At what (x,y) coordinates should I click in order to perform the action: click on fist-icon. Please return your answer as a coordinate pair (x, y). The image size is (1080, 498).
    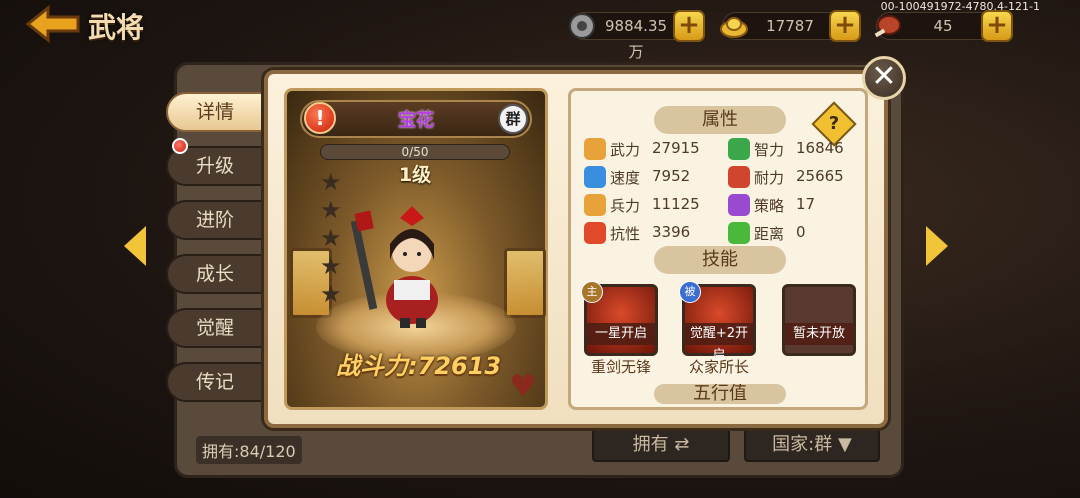
    Looking at the image, I should click on (739, 177).